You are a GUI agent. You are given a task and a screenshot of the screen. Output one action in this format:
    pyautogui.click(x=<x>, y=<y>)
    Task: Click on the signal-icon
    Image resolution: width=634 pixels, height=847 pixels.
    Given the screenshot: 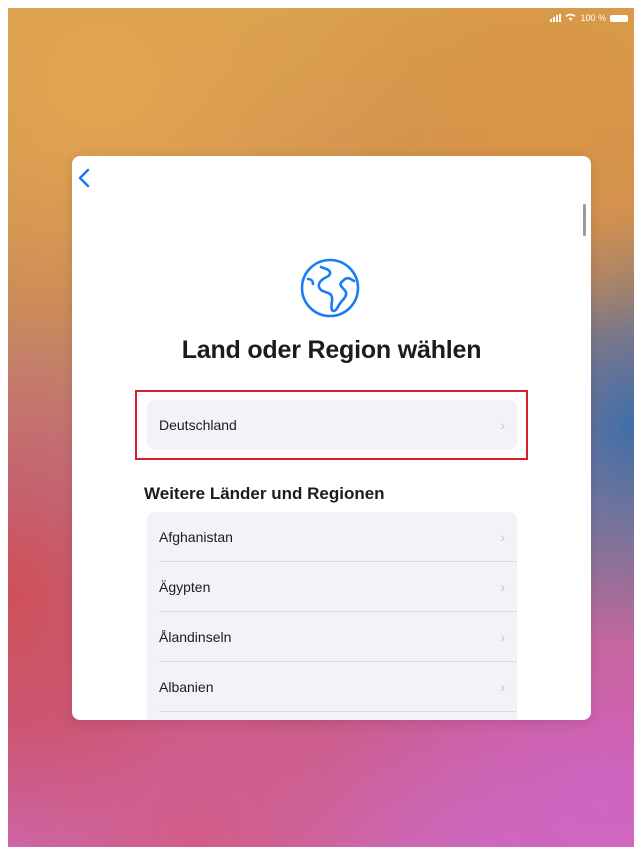 What is the action you would take?
    pyautogui.click(x=556, y=18)
    